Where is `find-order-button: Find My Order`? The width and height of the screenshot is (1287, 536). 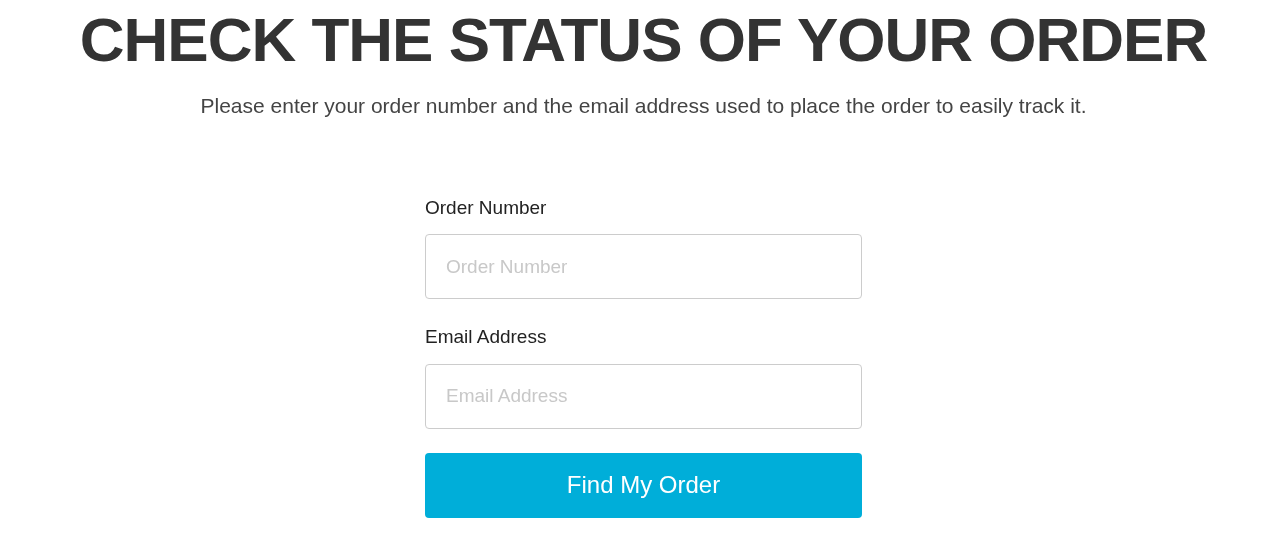
find-order-button: Find My Order is located at coordinates (643, 485).